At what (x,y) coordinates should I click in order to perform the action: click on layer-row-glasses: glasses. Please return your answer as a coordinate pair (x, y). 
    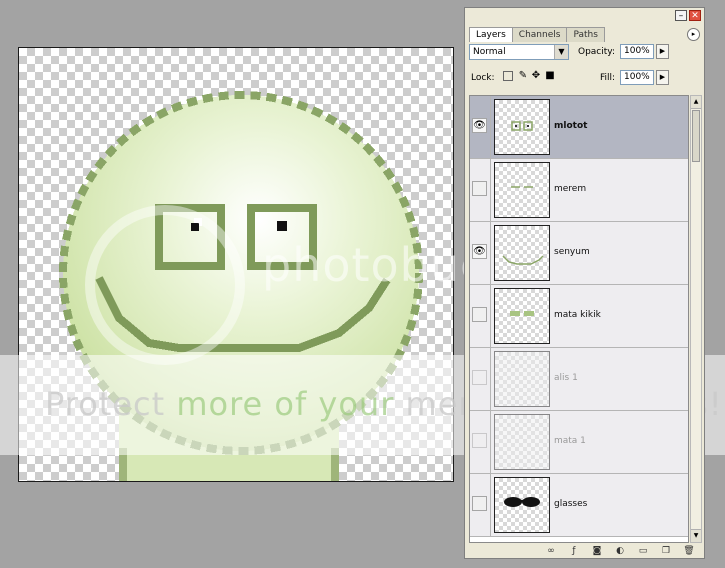
    Looking at the image, I should click on (579, 505).